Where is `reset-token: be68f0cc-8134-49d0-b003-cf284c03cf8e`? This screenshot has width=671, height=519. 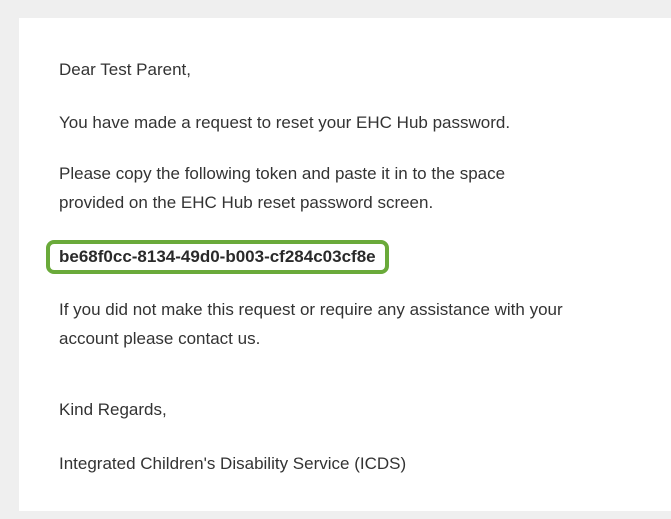 reset-token: be68f0cc-8134-49d0-b003-cf284c03cf8e is located at coordinates (217, 257).